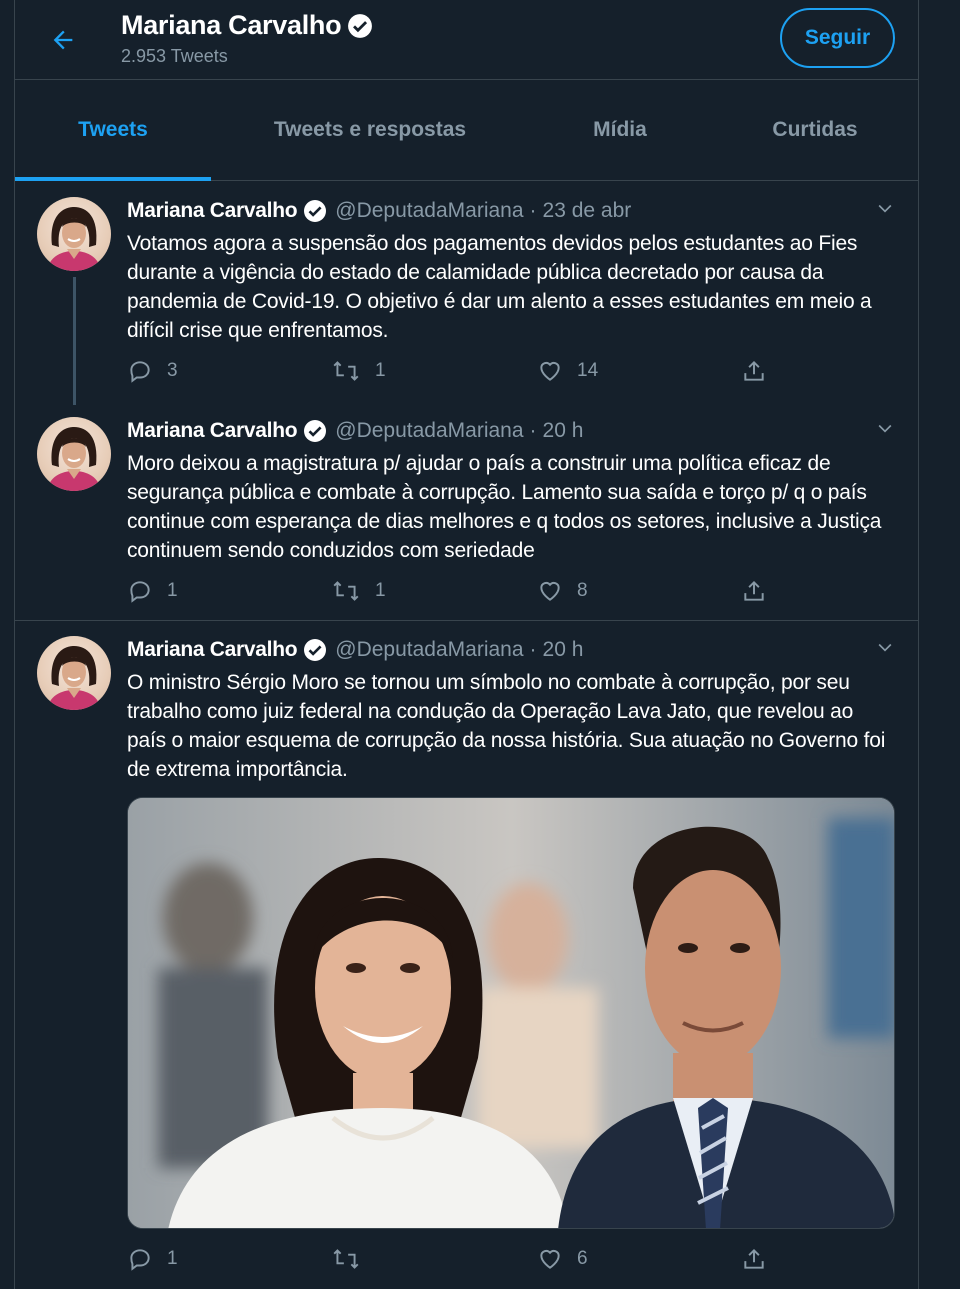 This screenshot has height=1289, width=960. What do you see at coordinates (588, 370) in the screenshot?
I see `like-count: 14` at bounding box center [588, 370].